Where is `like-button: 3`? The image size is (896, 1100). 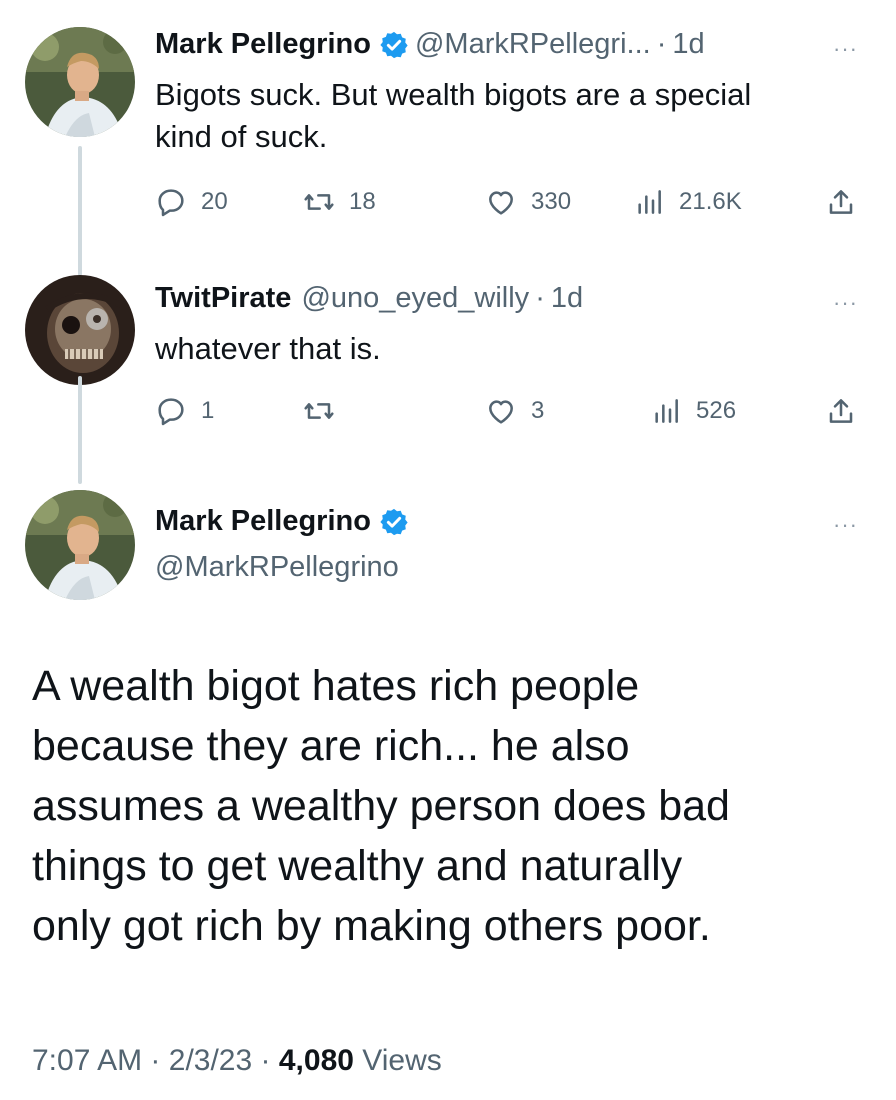
like-button: 3 is located at coordinates (514, 411).